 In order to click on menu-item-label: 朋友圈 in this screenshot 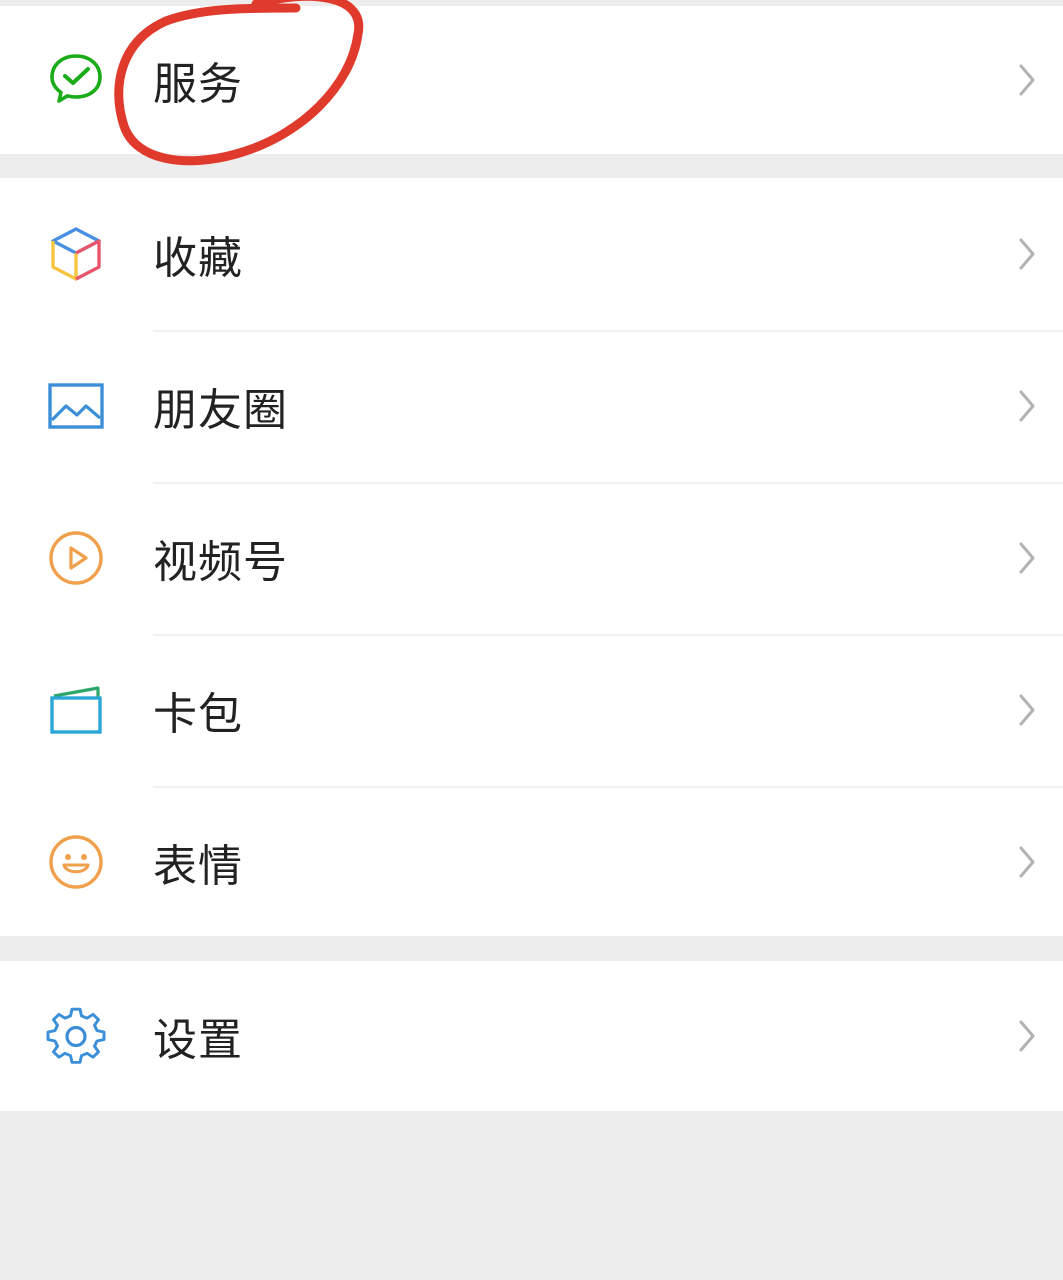, I will do `click(220, 410)`.